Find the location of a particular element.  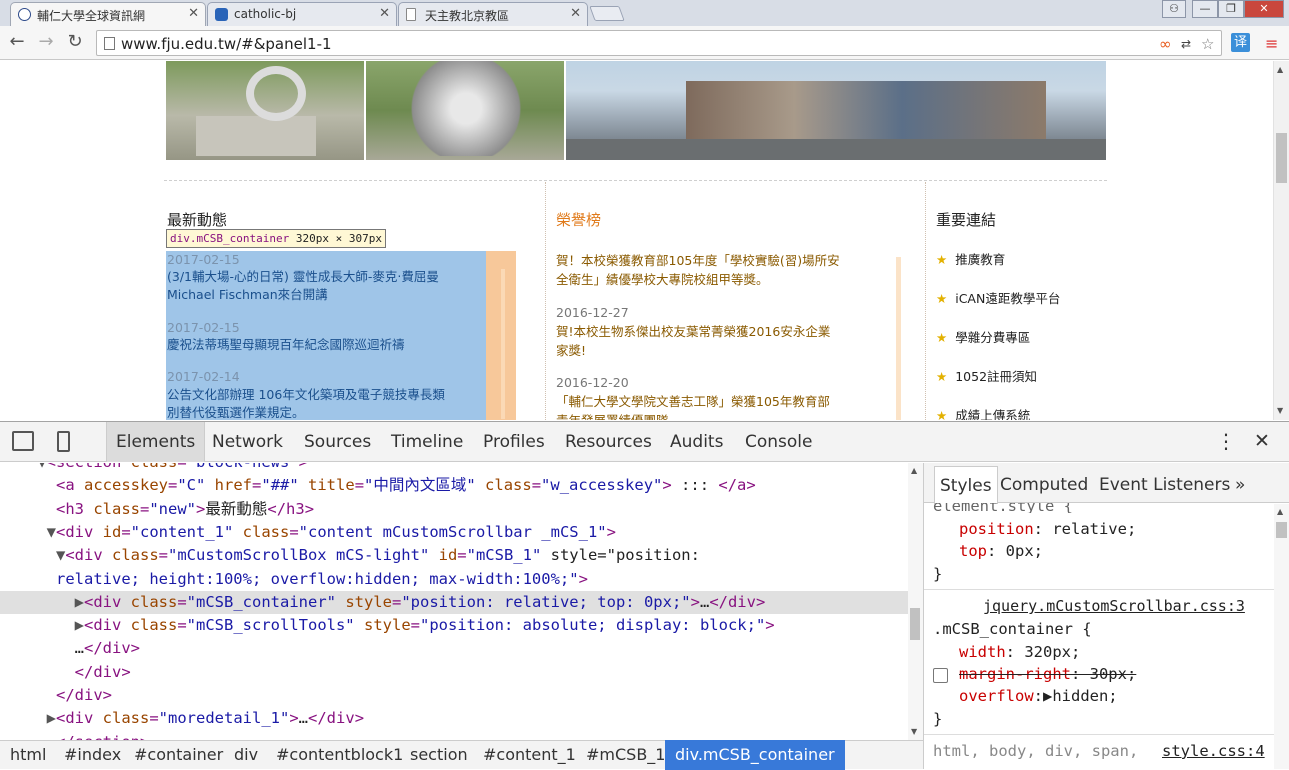

disable-property-checkbox is located at coordinates (940, 675).